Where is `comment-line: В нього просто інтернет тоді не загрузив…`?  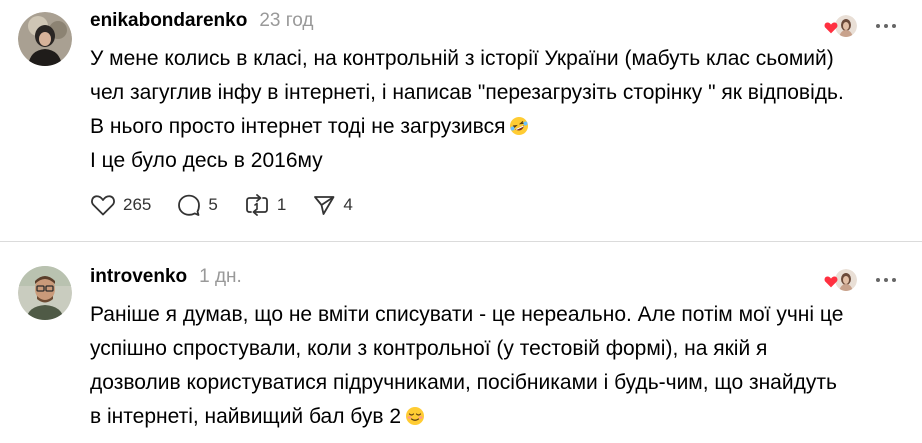 comment-line: В нього просто інтернет тоді не загрузив… is located at coordinates (495, 127).